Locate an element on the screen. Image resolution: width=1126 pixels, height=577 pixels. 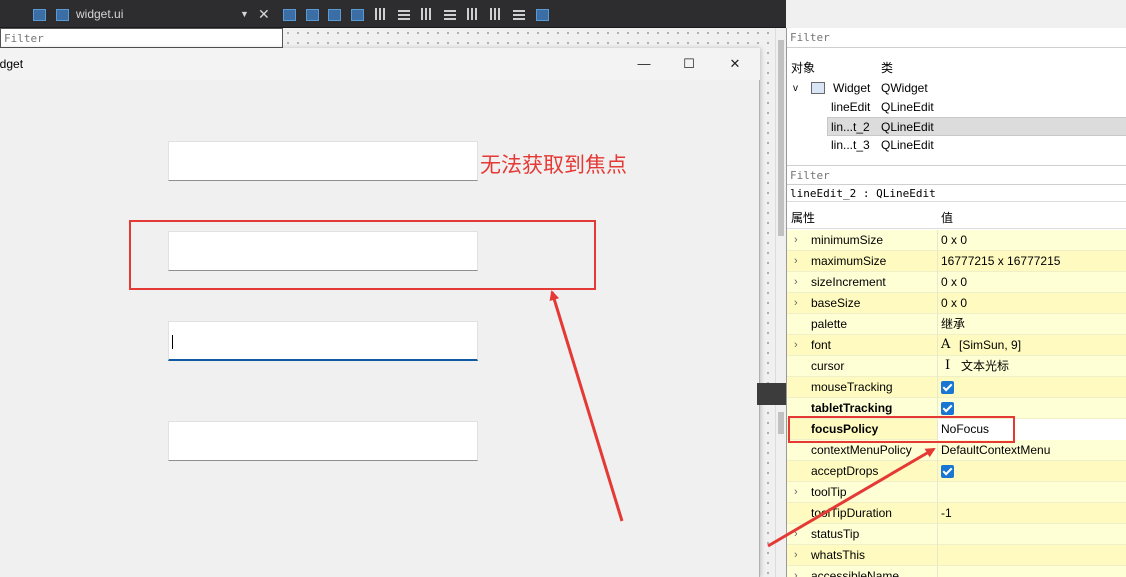
line-edit-4-input is located at coordinates (323, 441).